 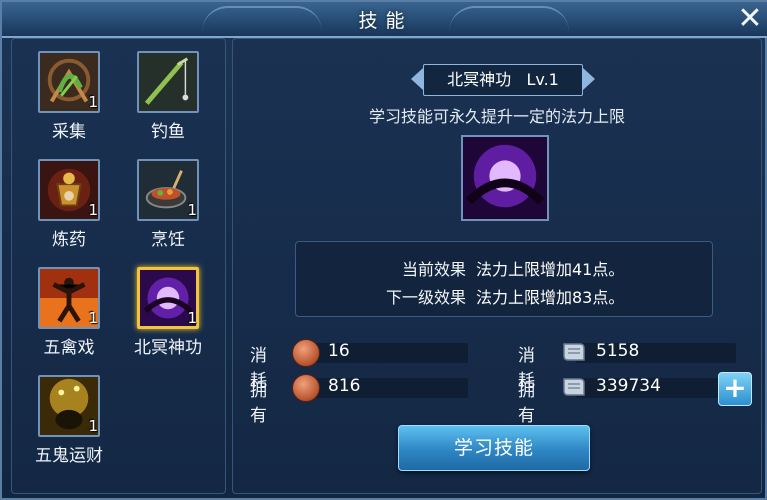 What do you see at coordinates (479, 79) in the screenshot?
I see `skill-title: 北冥神功` at bounding box center [479, 79].